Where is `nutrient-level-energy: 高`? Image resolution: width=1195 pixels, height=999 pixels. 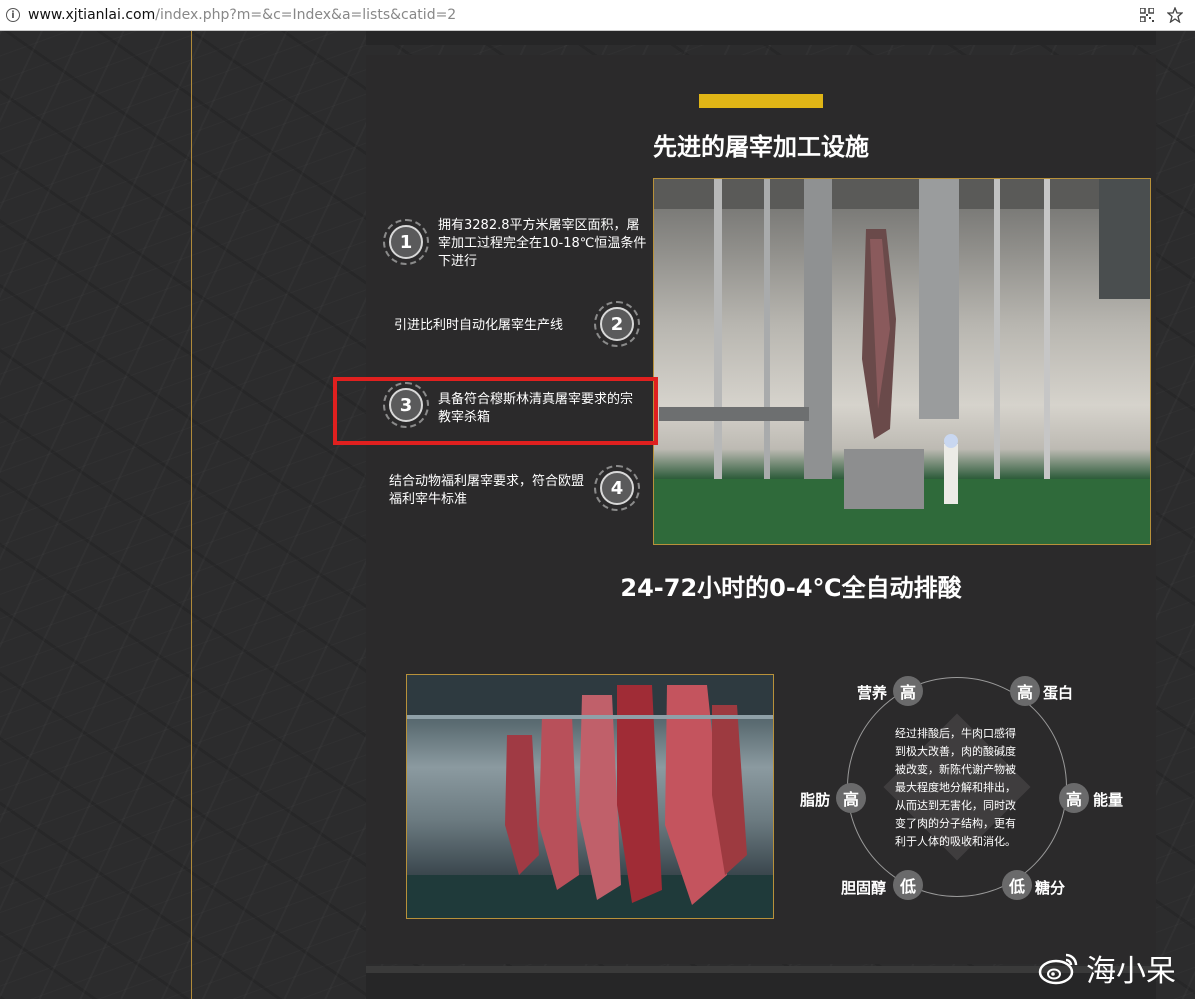 nutrient-level-energy: 高 is located at coordinates (1074, 798).